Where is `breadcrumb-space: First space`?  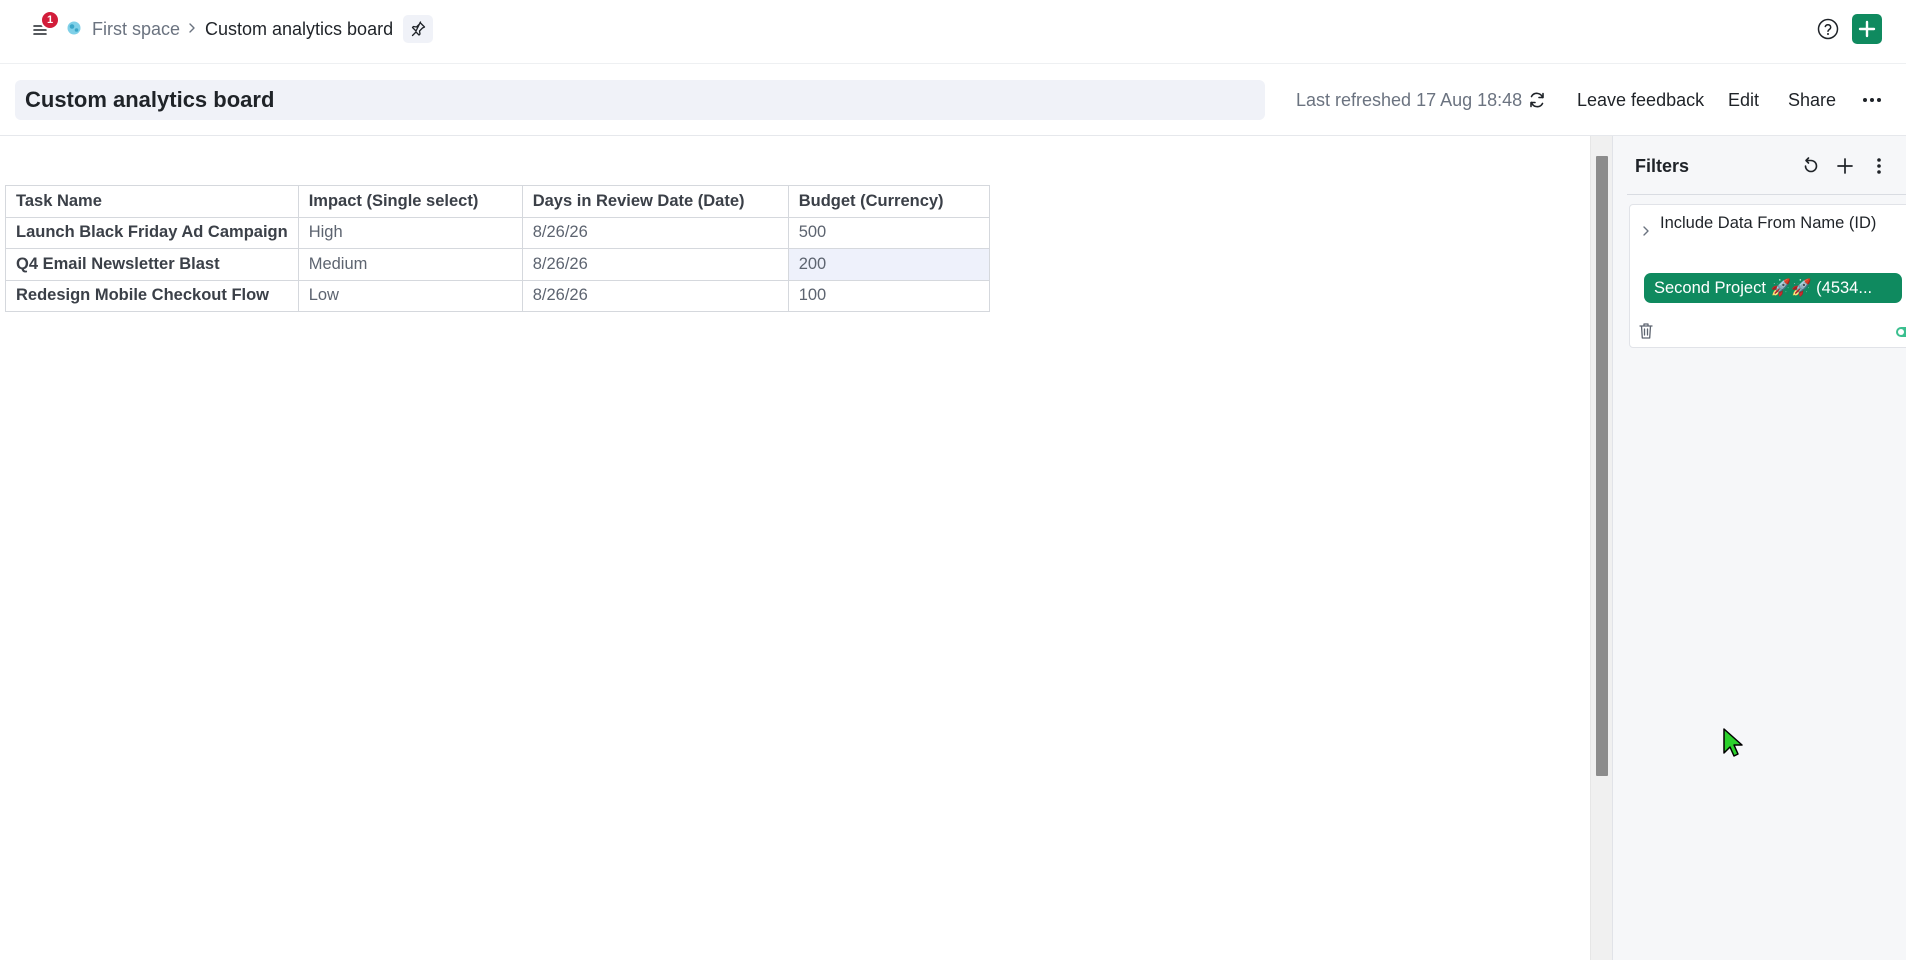
breadcrumb-space: First space is located at coordinates (136, 29).